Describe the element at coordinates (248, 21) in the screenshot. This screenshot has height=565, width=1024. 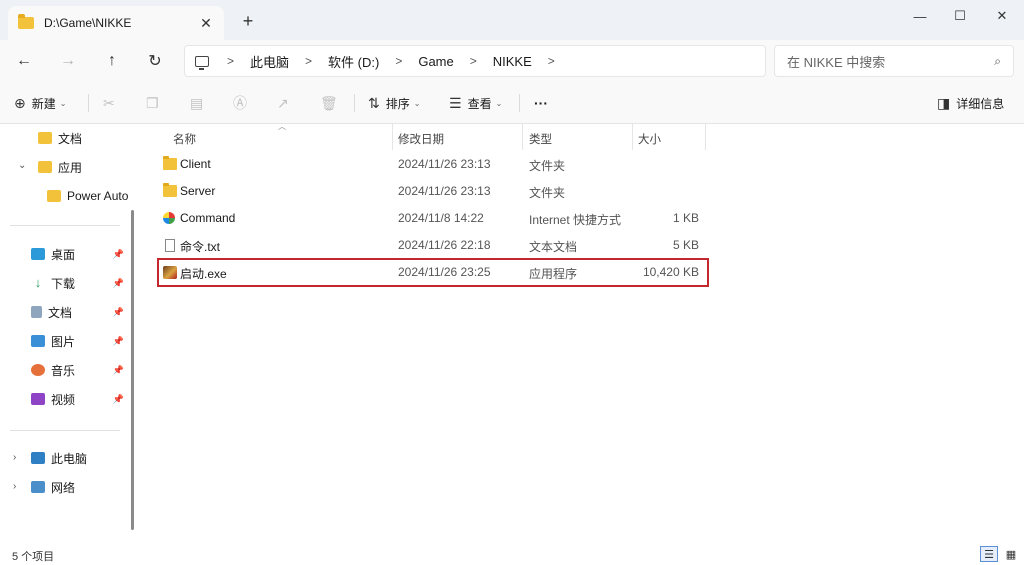
I see `new-tab-button: +` at that location.